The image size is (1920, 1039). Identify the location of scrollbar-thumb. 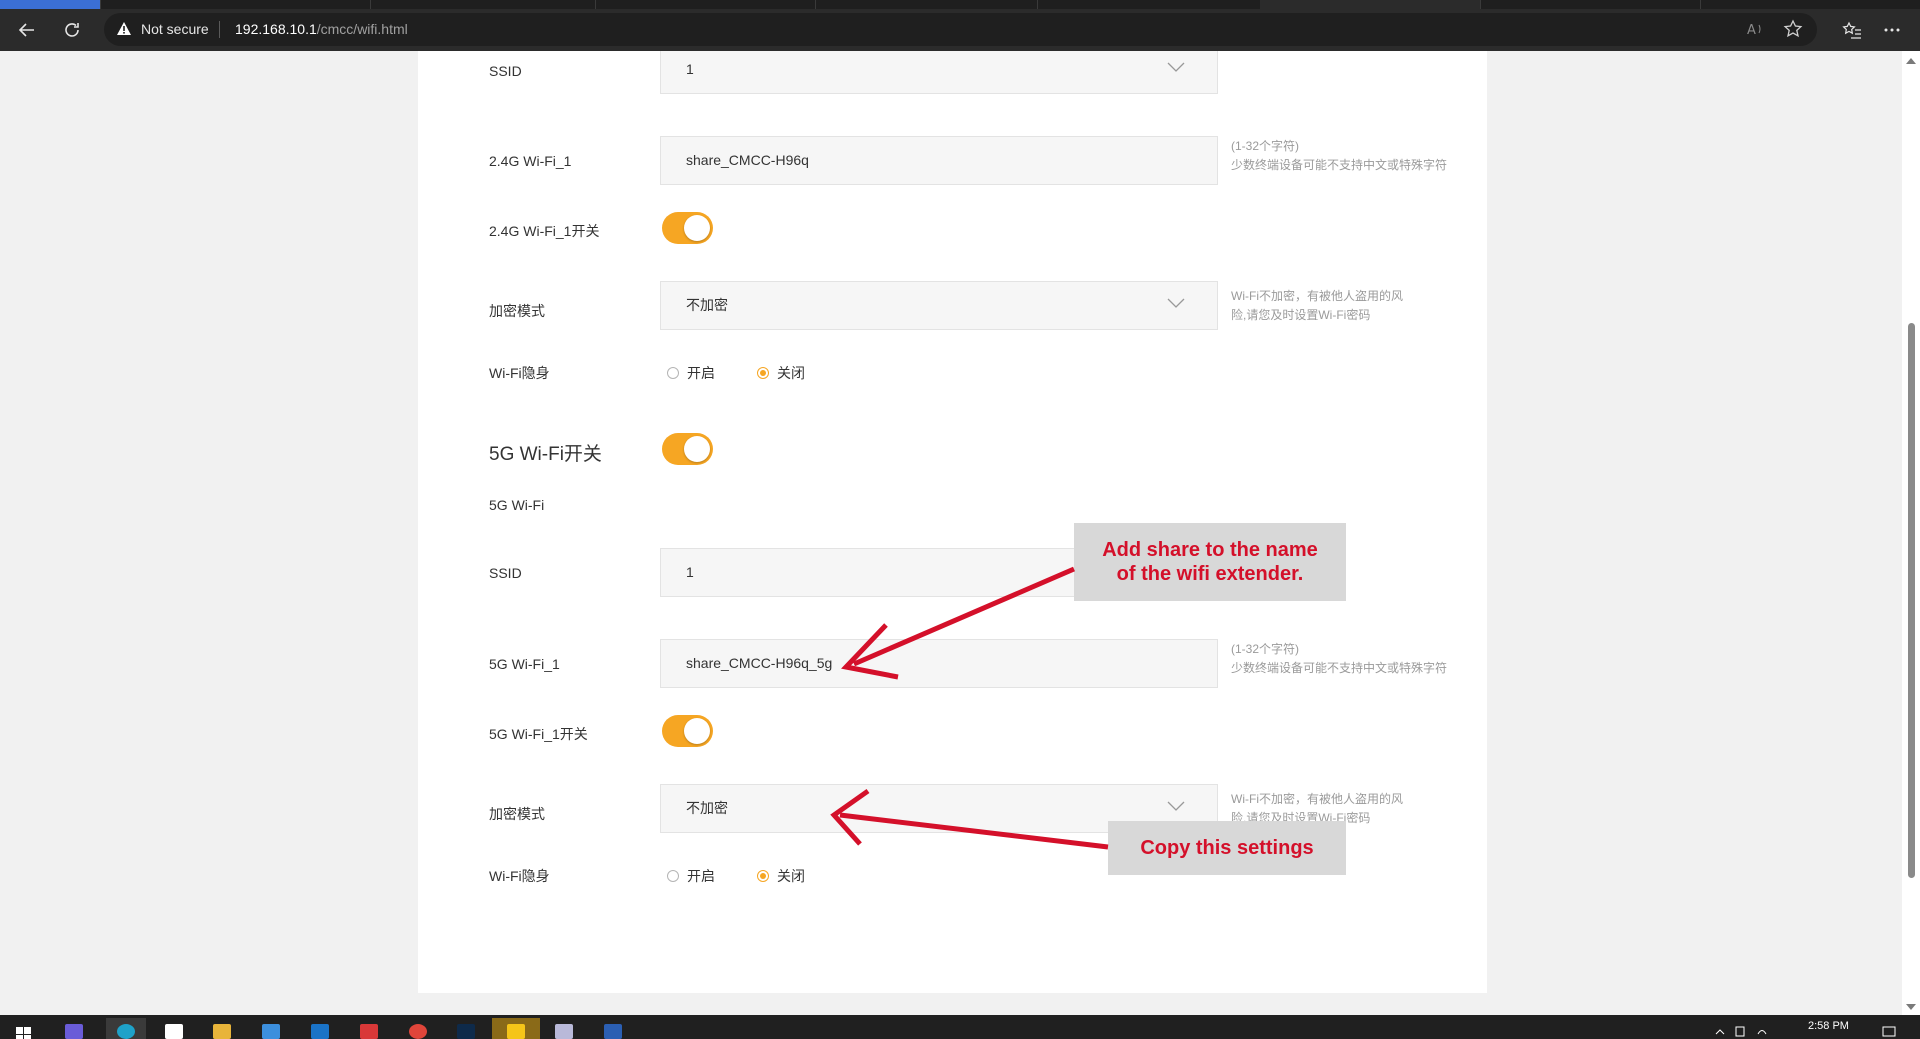
(1911, 600).